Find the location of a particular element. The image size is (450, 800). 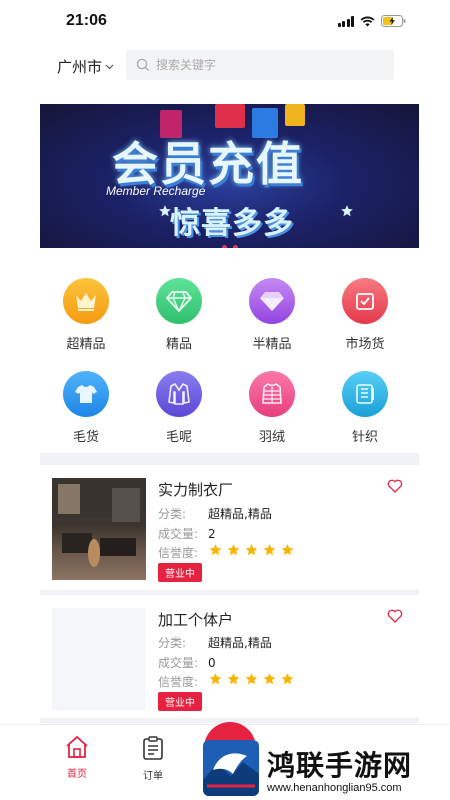

watermark-logo is located at coordinates (231, 768).